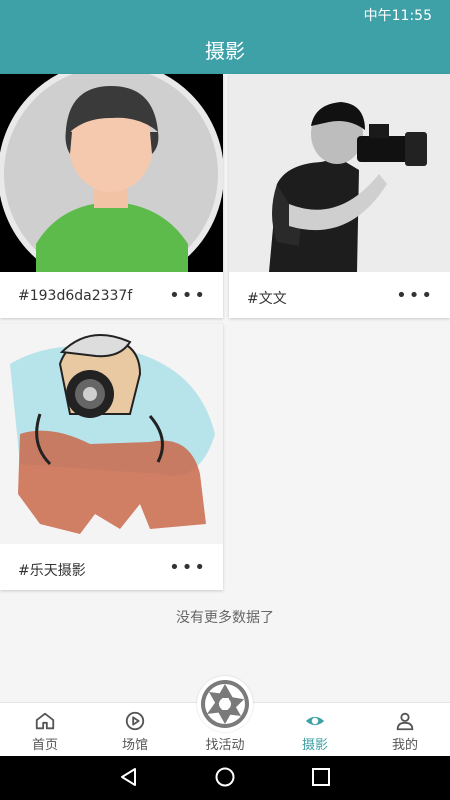  I want to click on aperture-icon, so click(225, 704).